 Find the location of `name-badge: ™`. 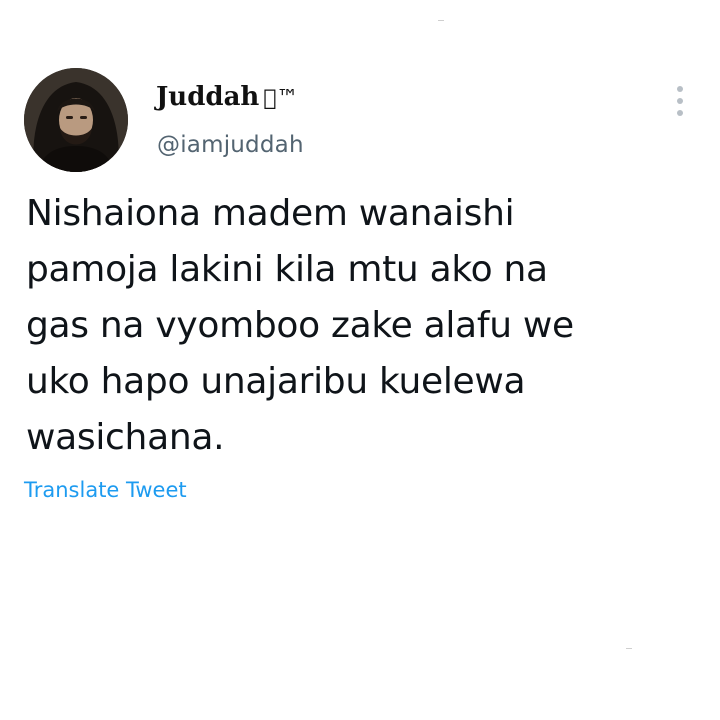

name-badge: ™ is located at coordinates (280, 98).